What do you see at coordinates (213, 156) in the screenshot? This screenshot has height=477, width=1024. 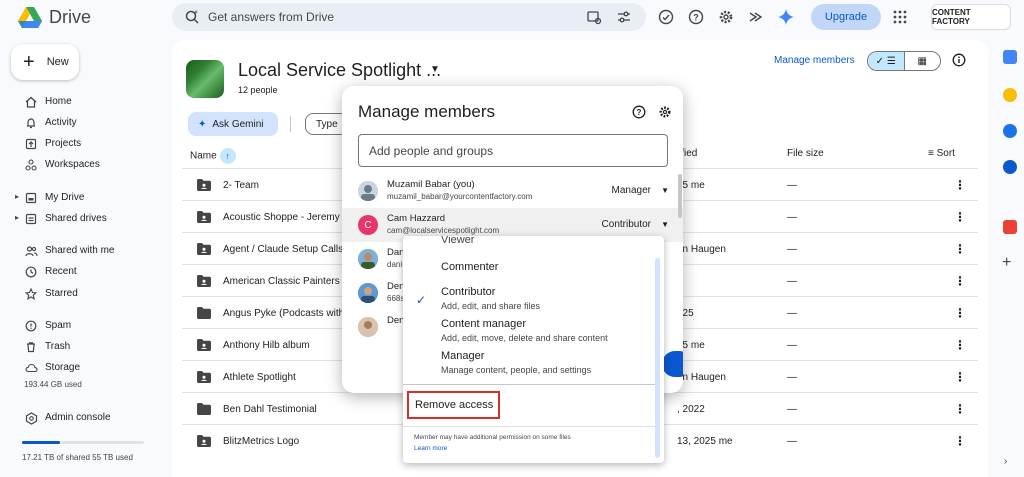 I see `name-column-header: Name ↑` at bounding box center [213, 156].